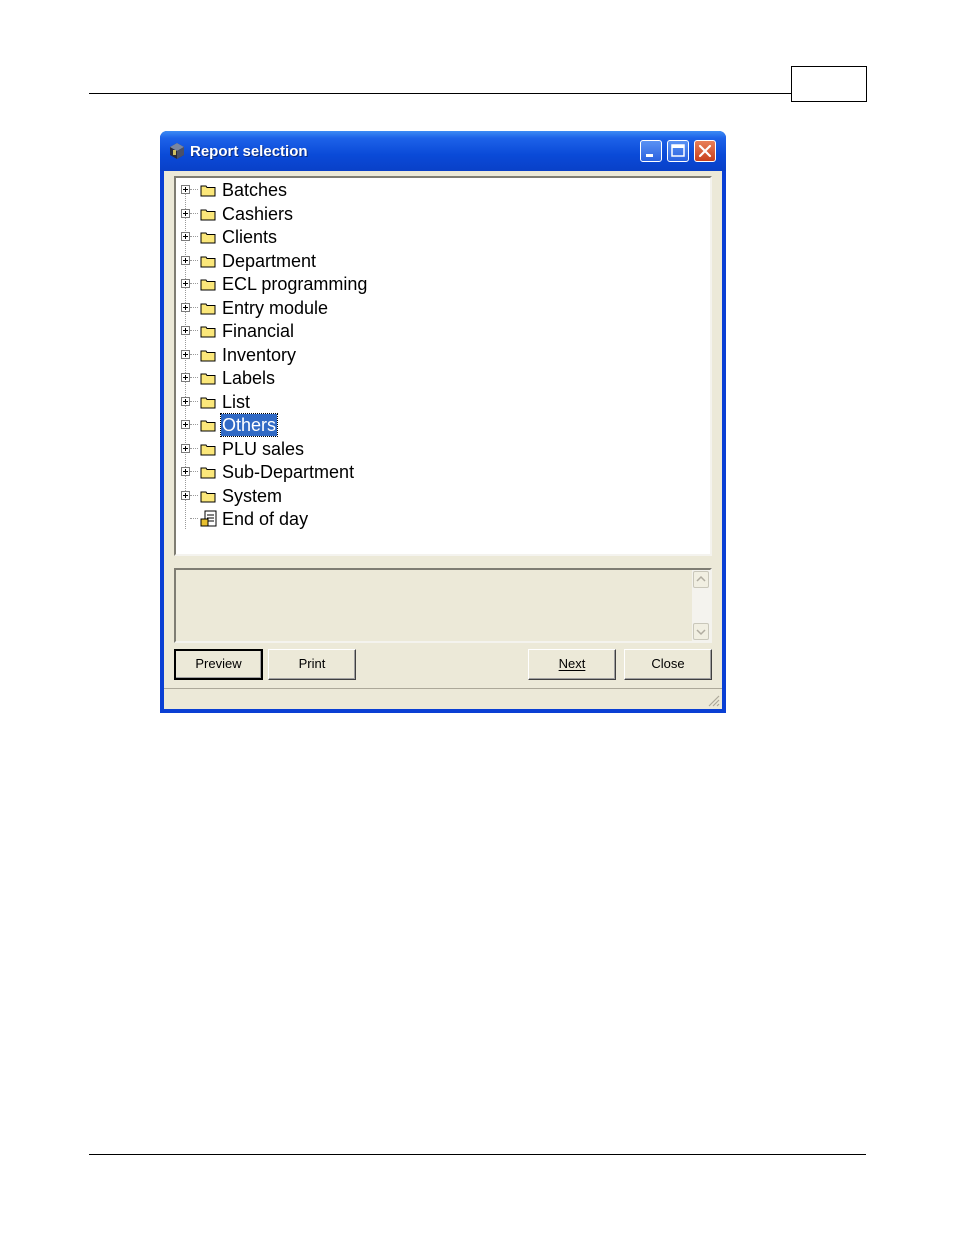 This screenshot has height=1235, width=954. What do you see at coordinates (275, 307) in the screenshot?
I see `tree-item-label: Entry module` at bounding box center [275, 307].